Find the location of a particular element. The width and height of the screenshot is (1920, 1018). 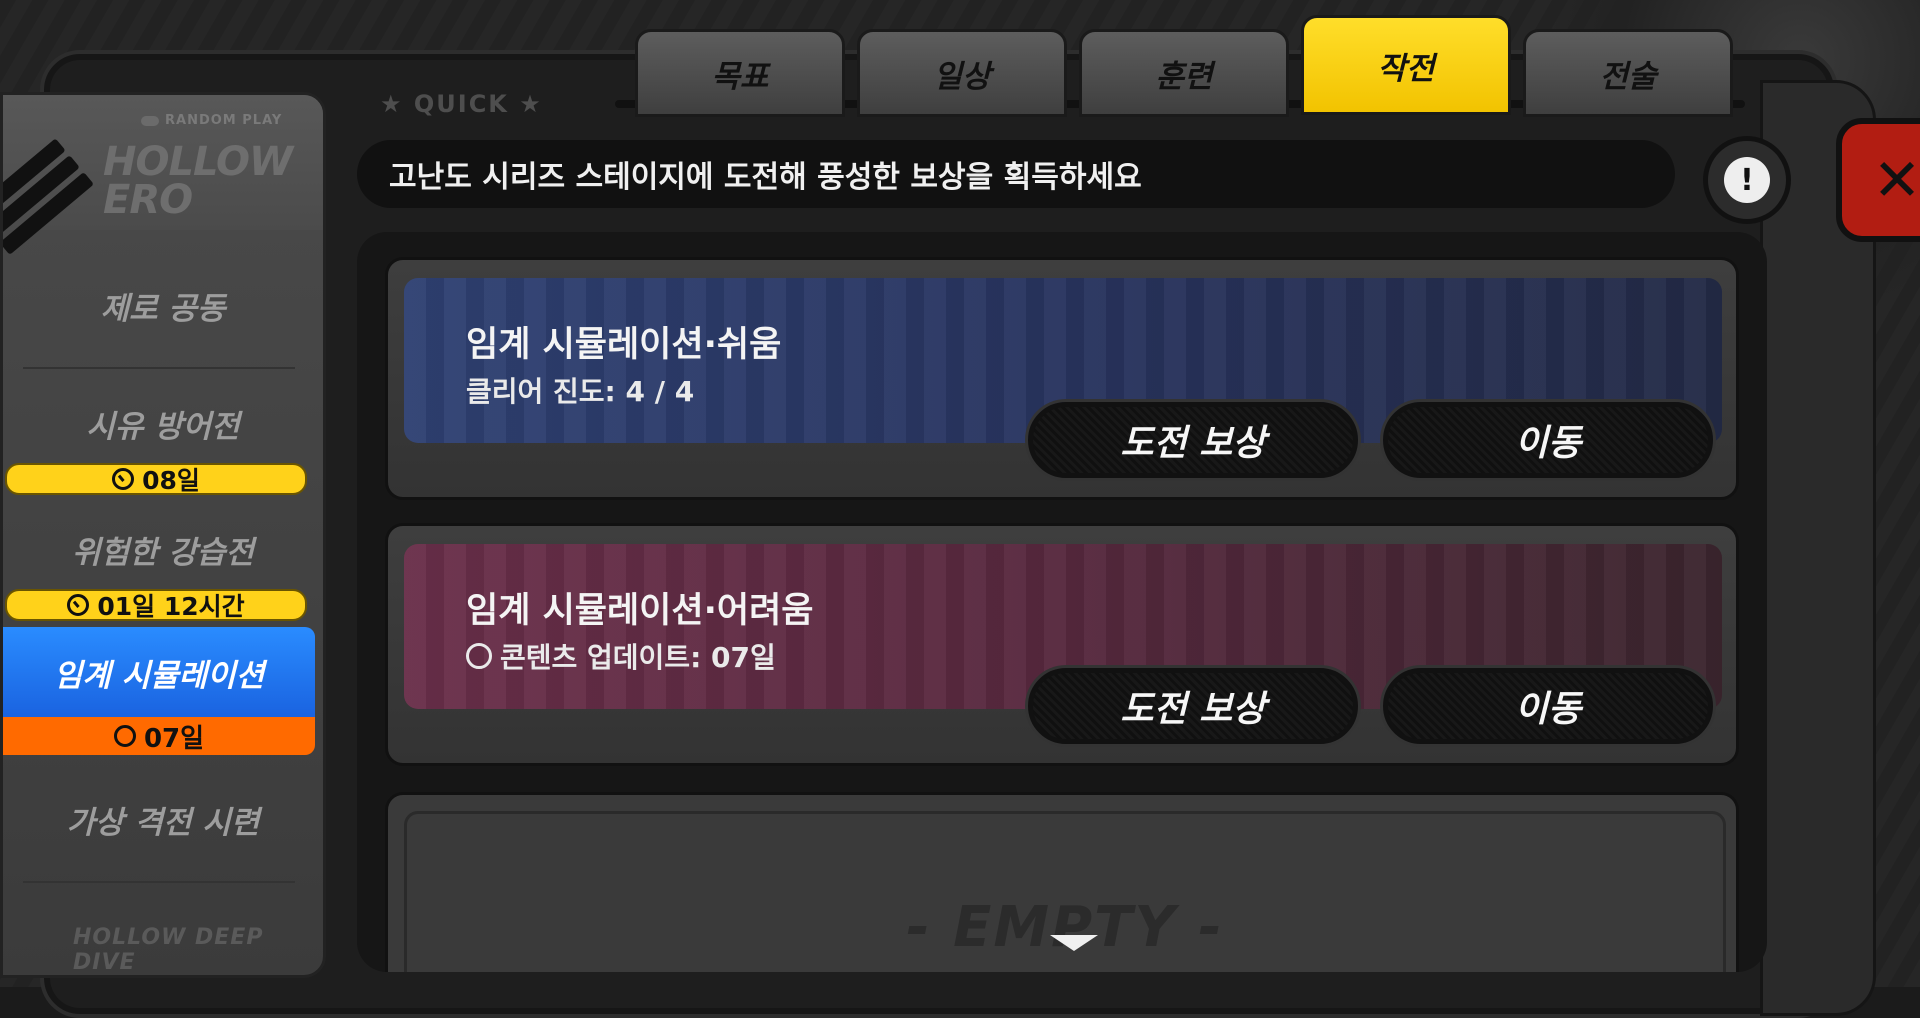

logo: HOLLOW ERO is located at coordinates (198, 181).